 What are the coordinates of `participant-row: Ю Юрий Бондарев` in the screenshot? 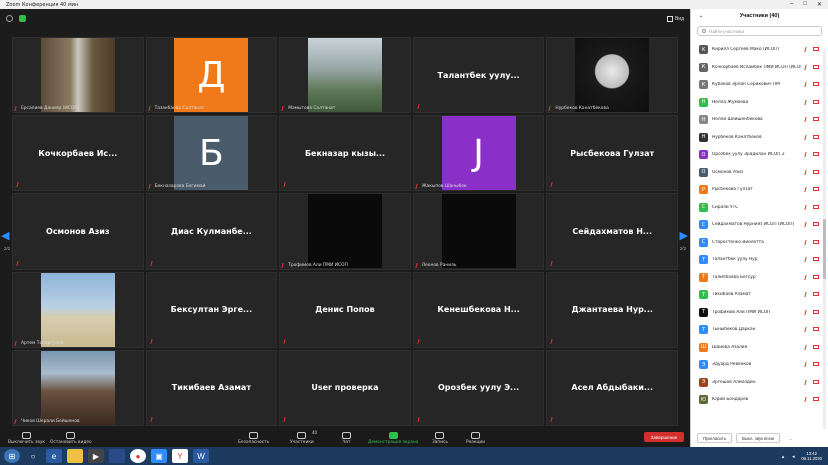 It's located at (757, 400).